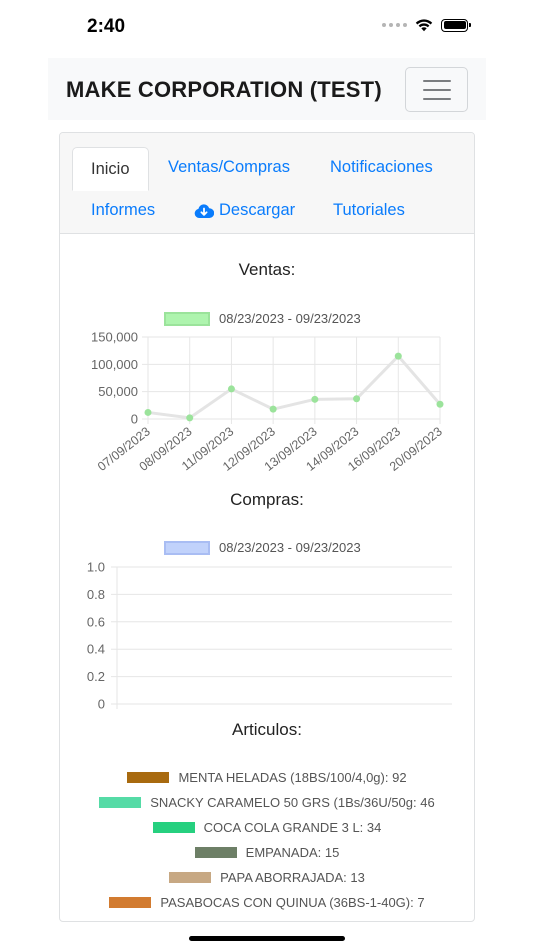 Image resolution: width=534 pixels, height=950 pixels. I want to click on status-time: 2:40, so click(106, 26).